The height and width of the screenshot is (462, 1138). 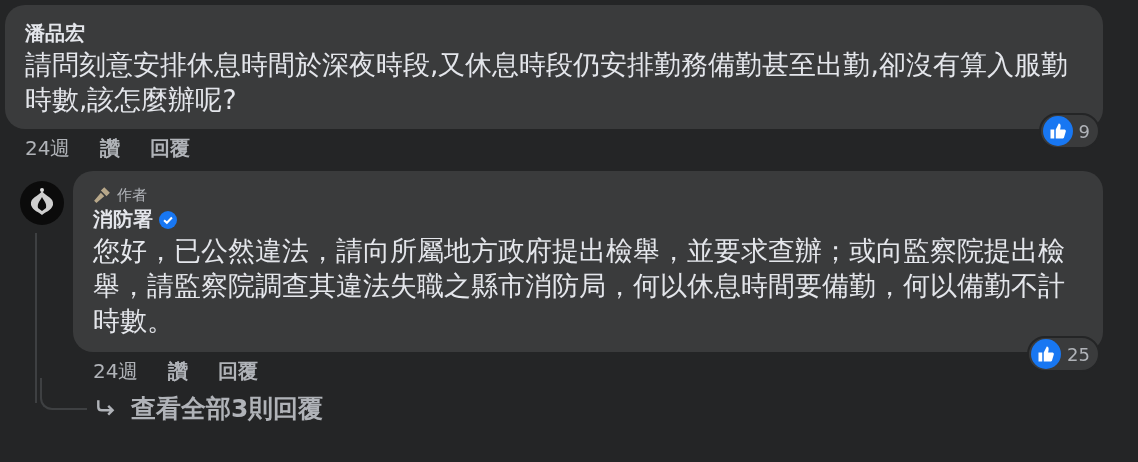 What do you see at coordinates (227, 408) in the screenshot?
I see `view-replies-link: 查看全部3則回覆` at bounding box center [227, 408].